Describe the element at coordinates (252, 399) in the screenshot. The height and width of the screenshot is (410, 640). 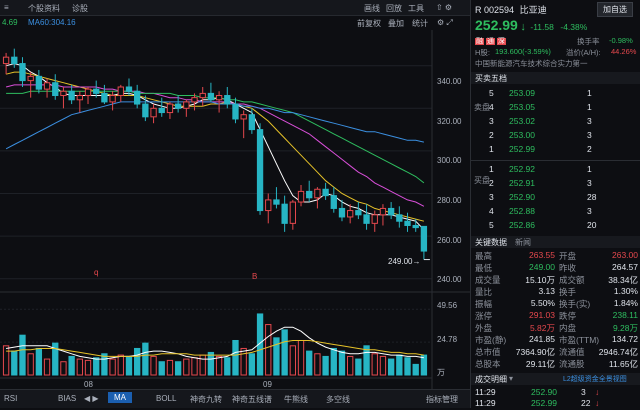
I see `tab-magic-five: 神奇五线谱` at that location.